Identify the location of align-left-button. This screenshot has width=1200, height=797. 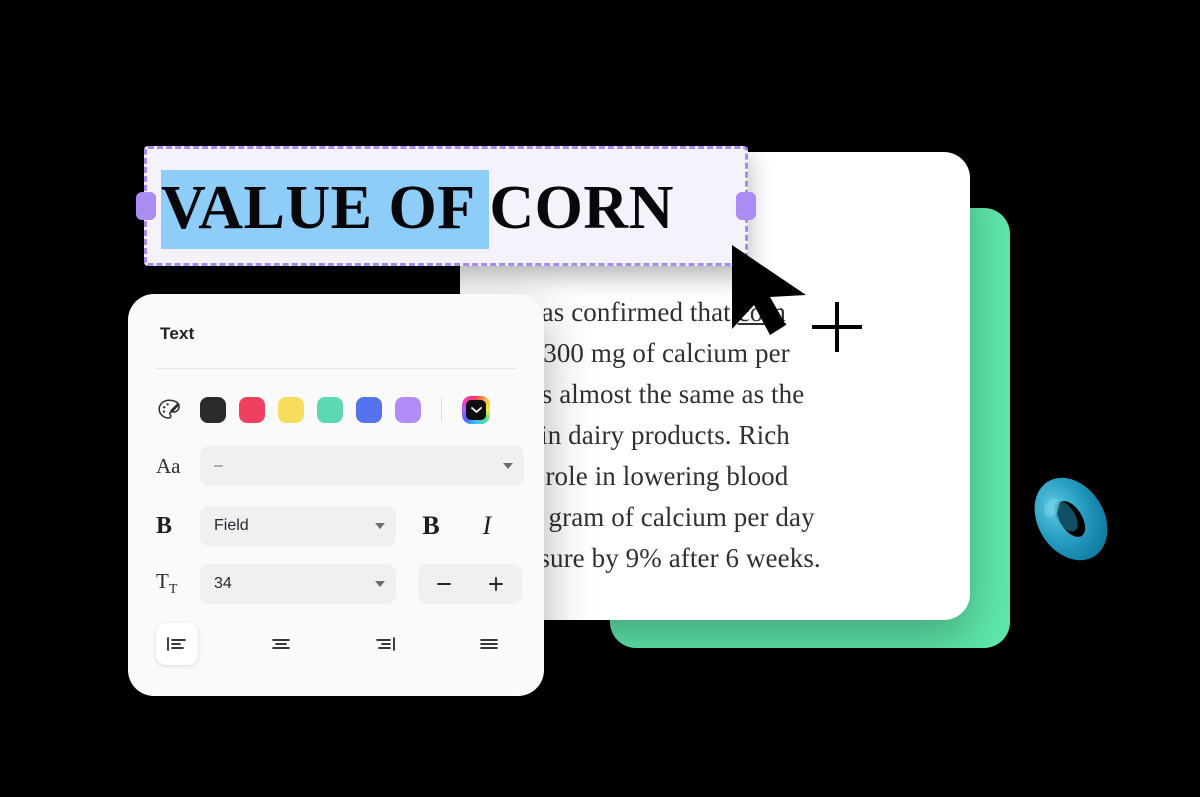
(177, 644).